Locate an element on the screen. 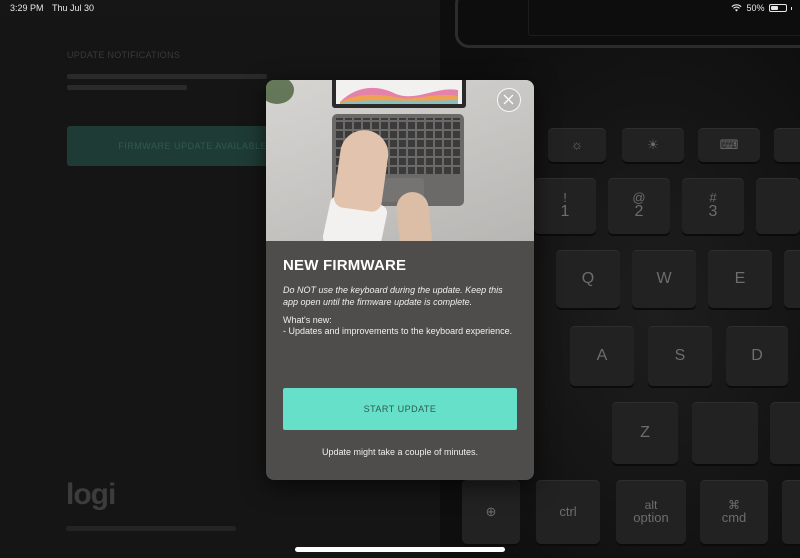 Image resolution: width=800 pixels, height=558 pixels. key-globe: ⊕ is located at coordinates (491, 512).